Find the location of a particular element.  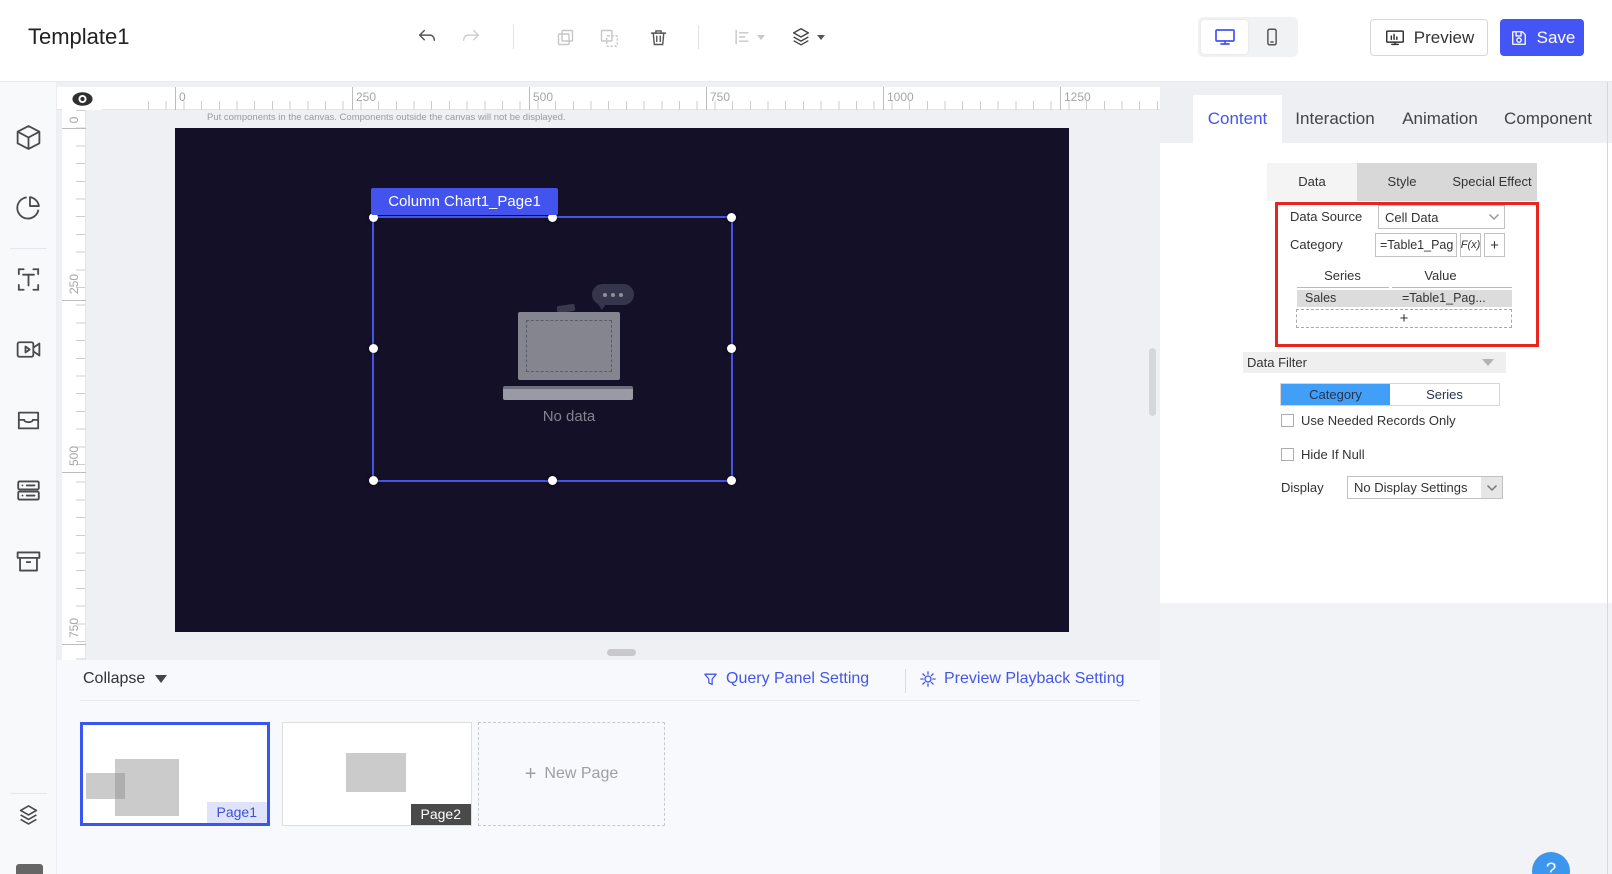

sidebar-partial-icon is located at coordinates (29, 869).